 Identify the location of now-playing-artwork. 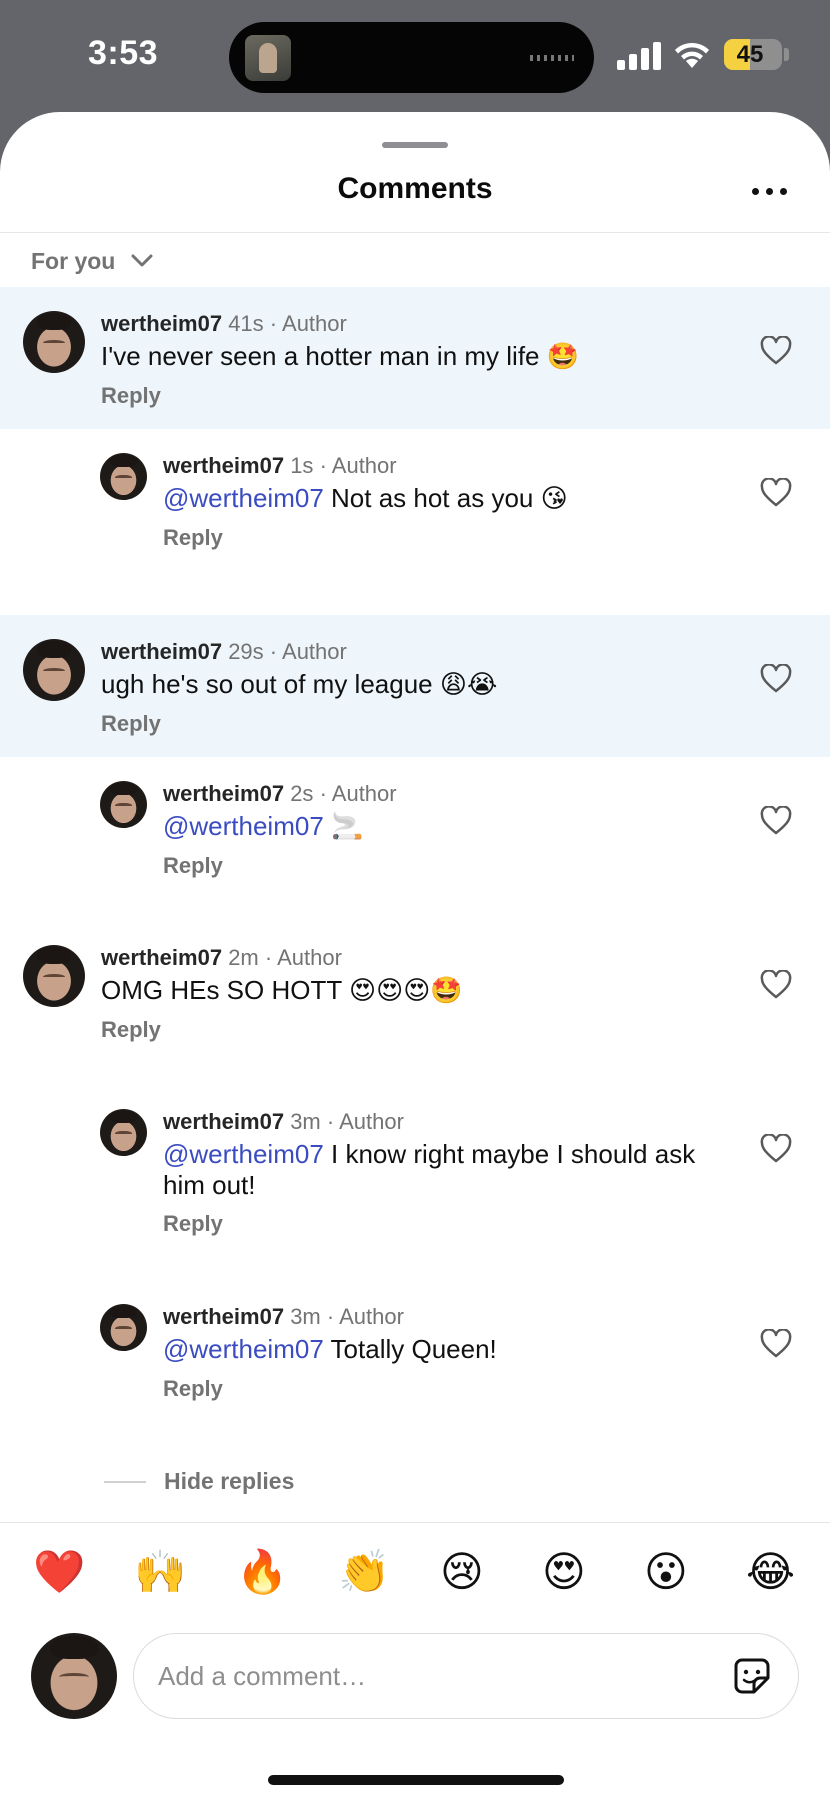
(268, 58).